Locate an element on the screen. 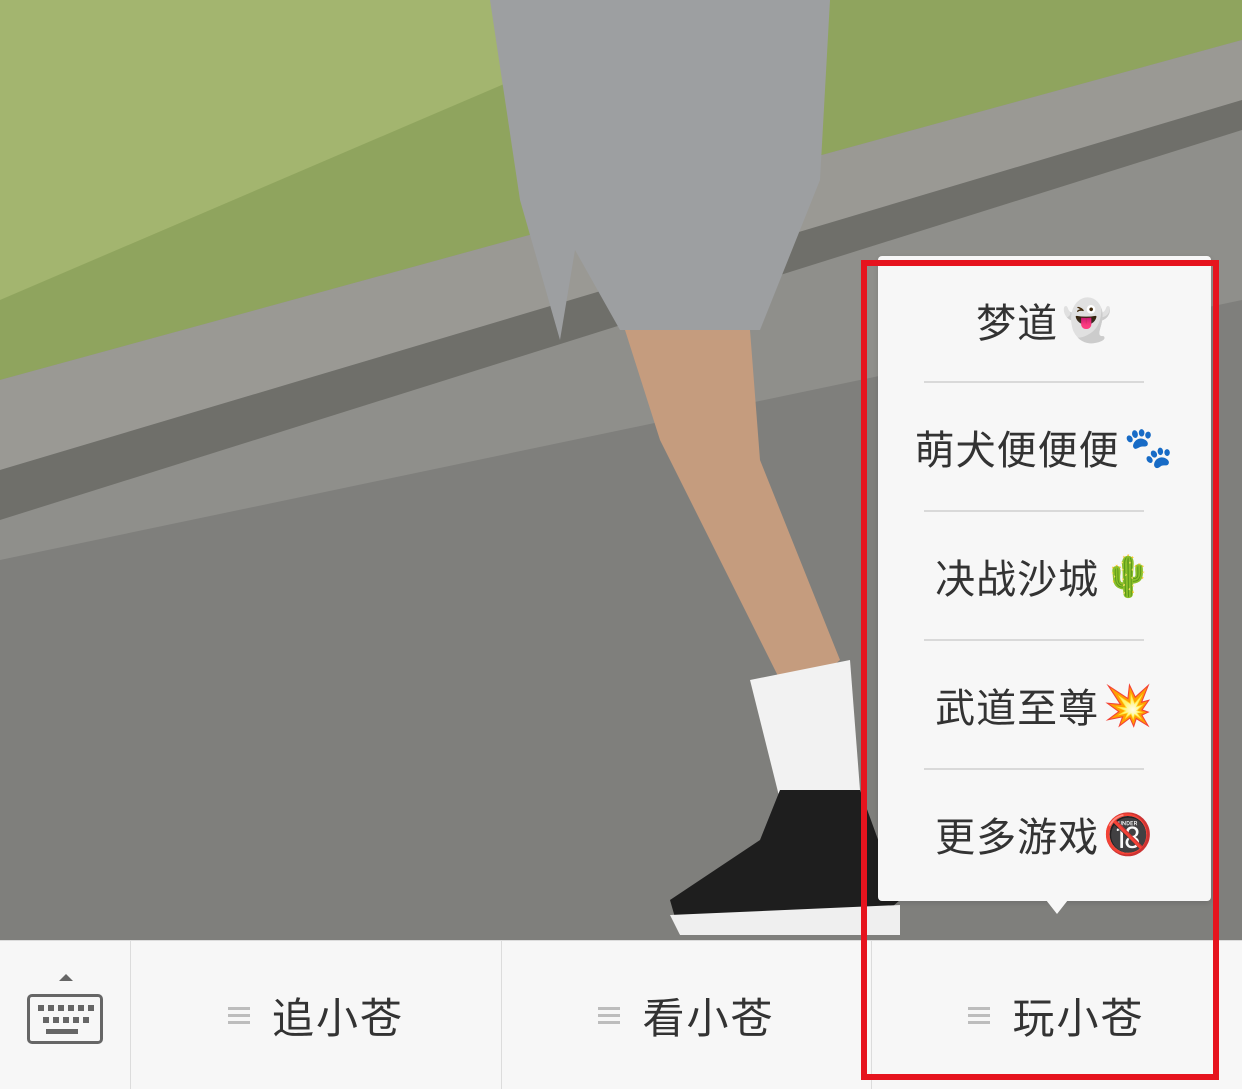 Image resolution: width=1242 pixels, height=1089 pixels. menu-item-label: 更多游戏 is located at coordinates (1017, 838).